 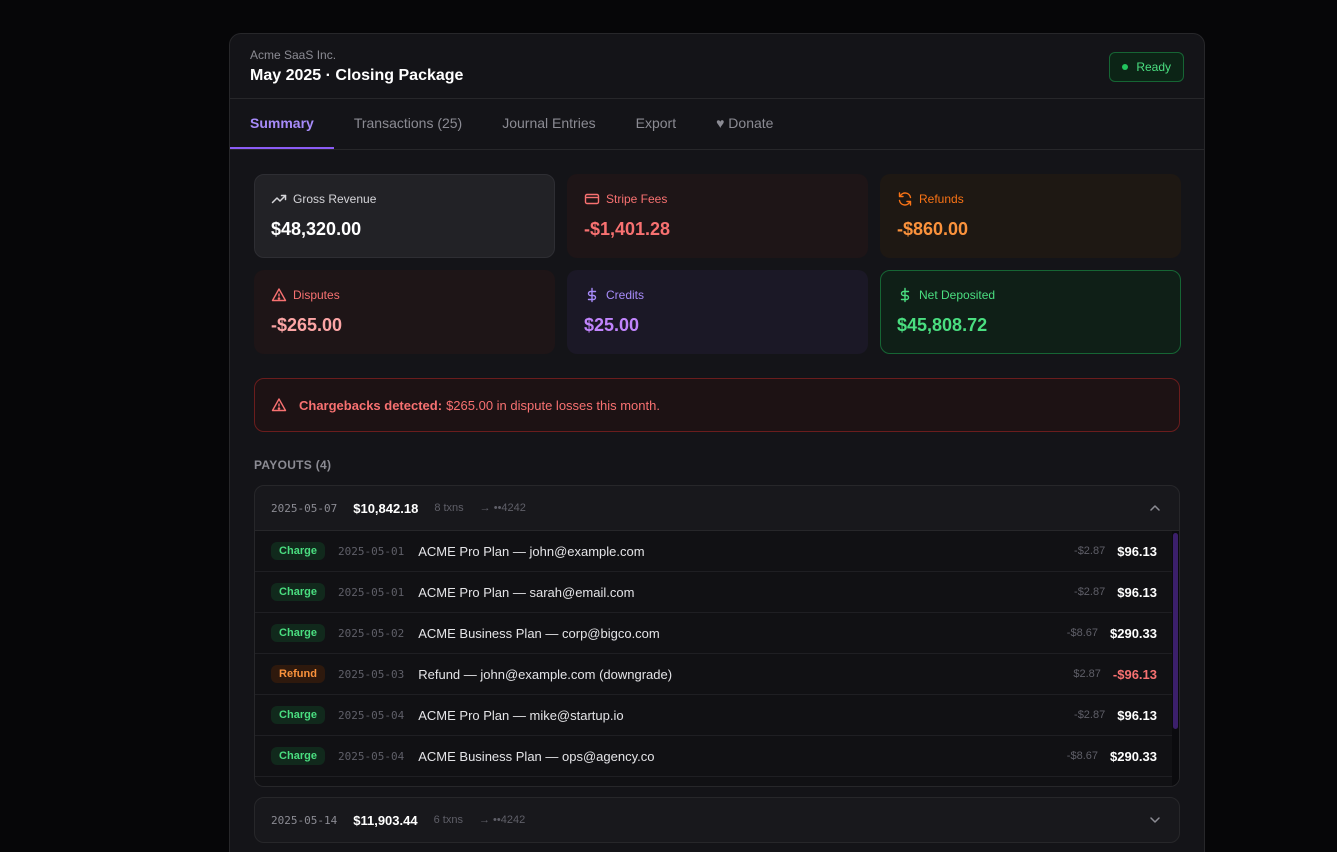 What do you see at coordinates (371, 674) in the screenshot?
I see `row-date: 2025-05-03` at bounding box center [371, 674].